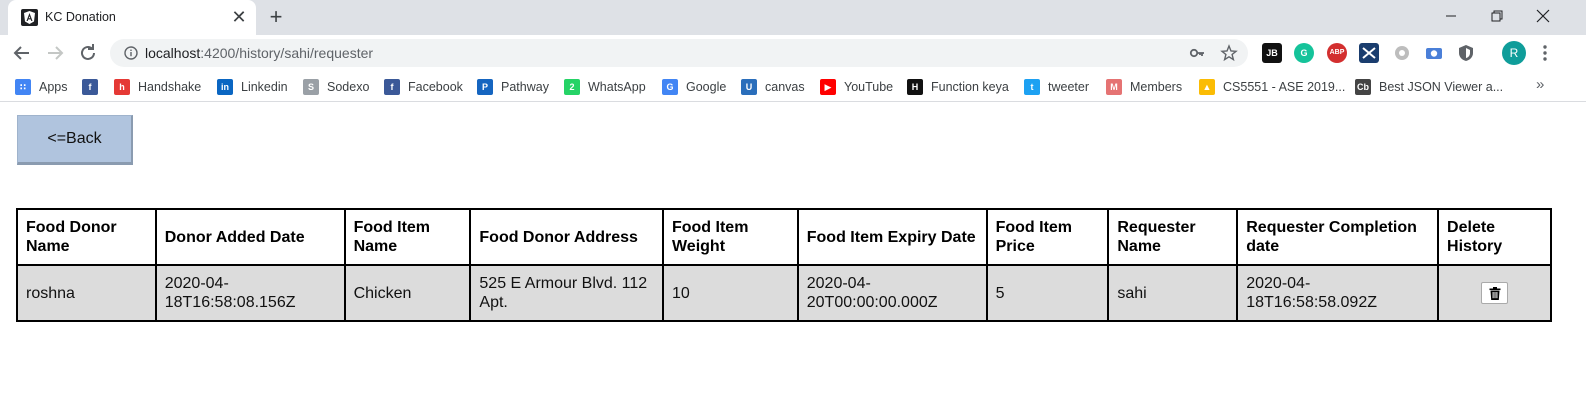 Image resolution: width=1586 pixels, height=406 pixels. Describe the element at coordinates (485, 86) in the screenshot. I see `pathway-icon: P` at that location.